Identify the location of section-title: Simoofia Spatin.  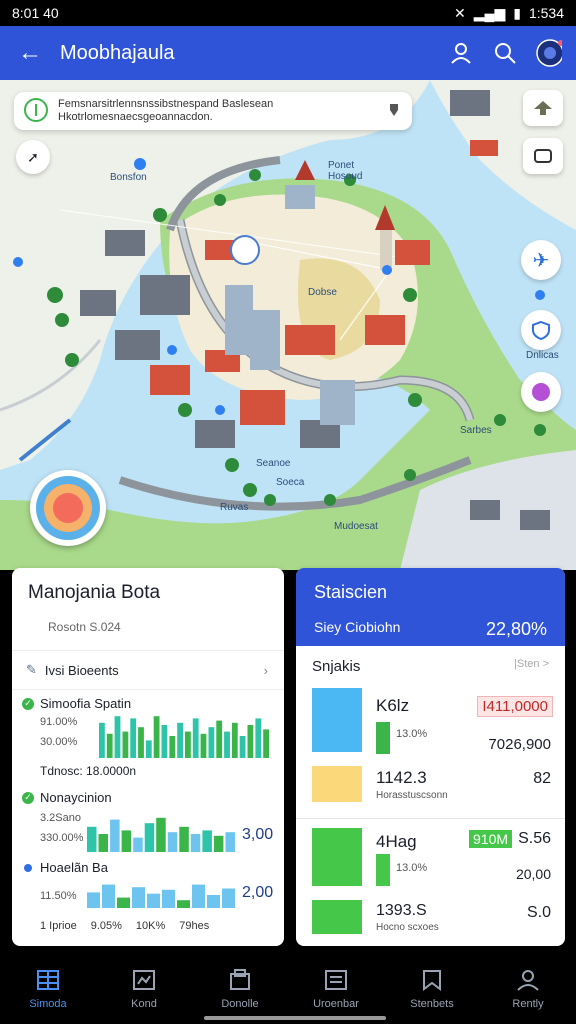
(86, 703).